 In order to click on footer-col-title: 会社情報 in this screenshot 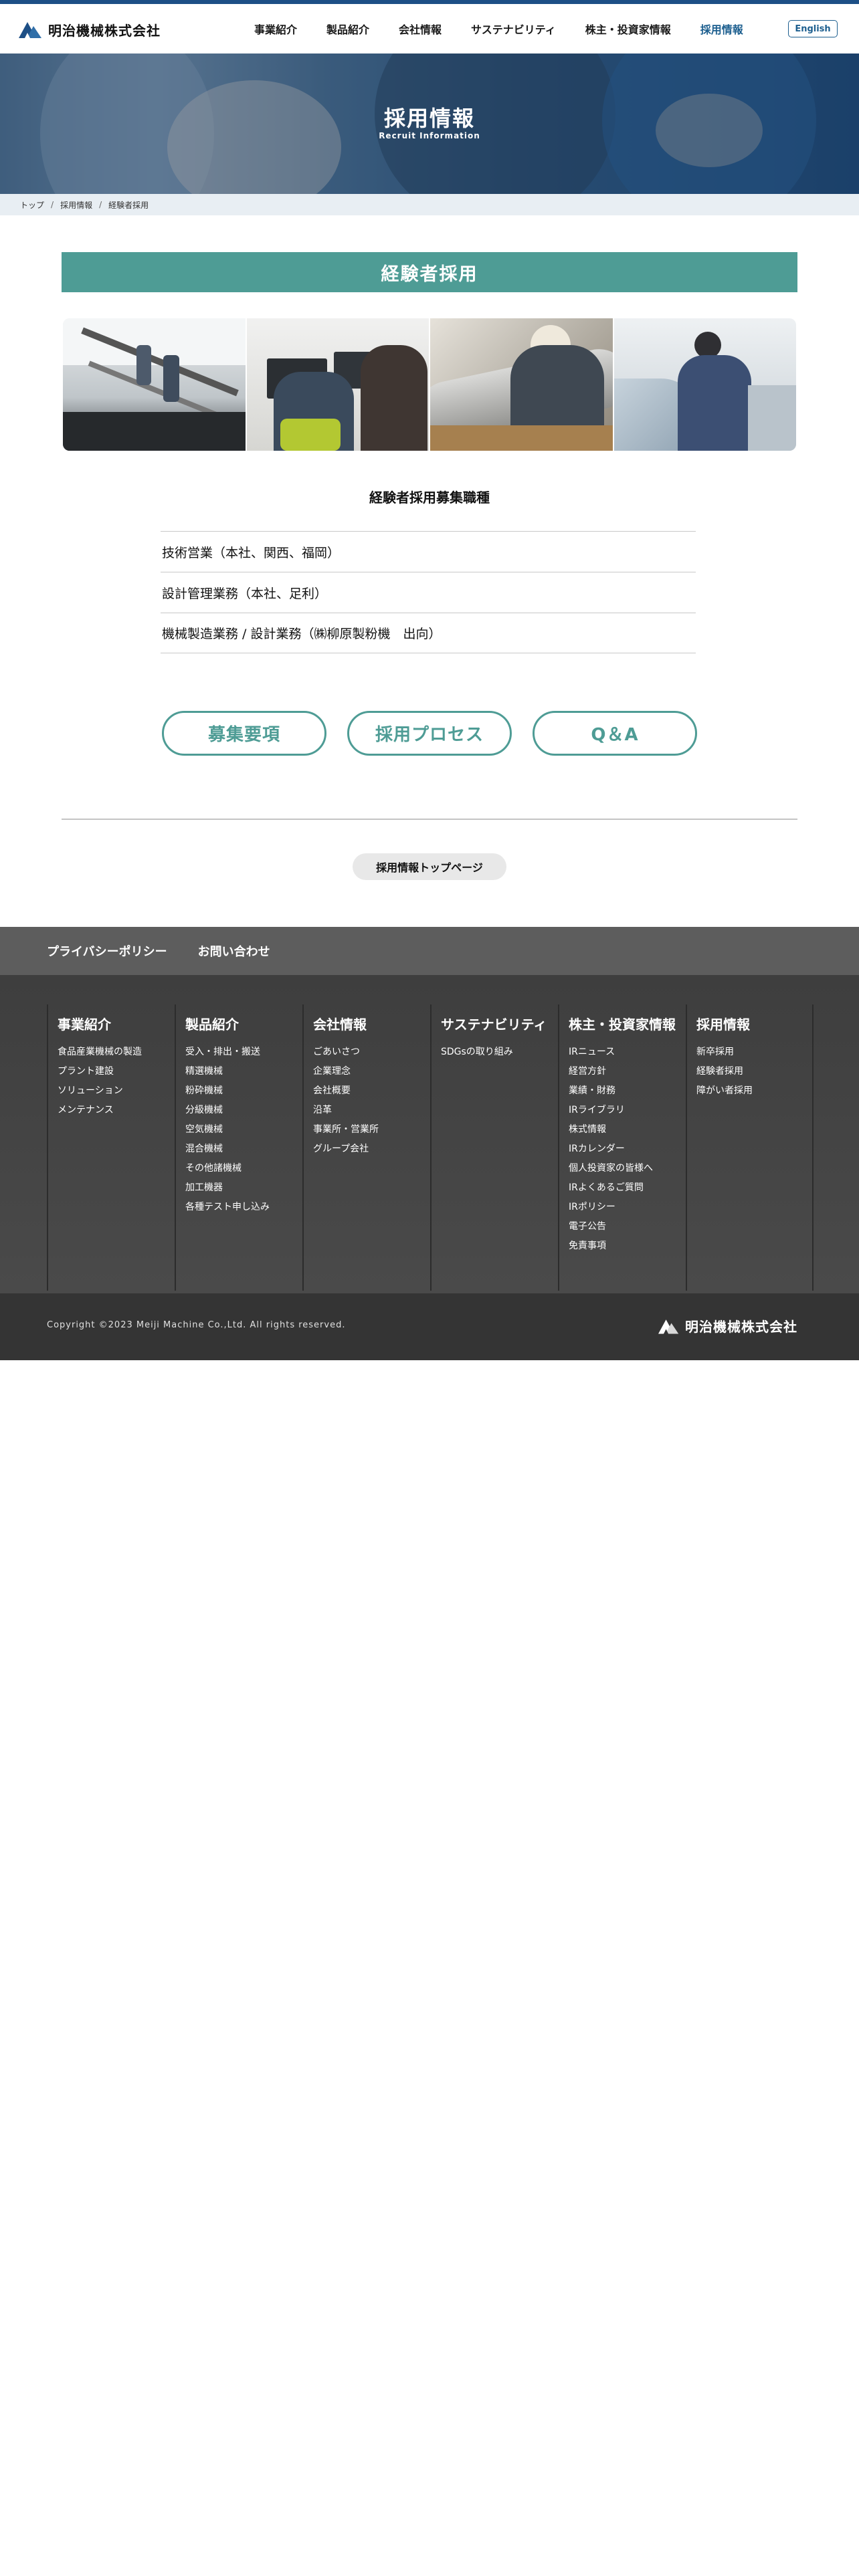, I will do `click(372, 1023)`.